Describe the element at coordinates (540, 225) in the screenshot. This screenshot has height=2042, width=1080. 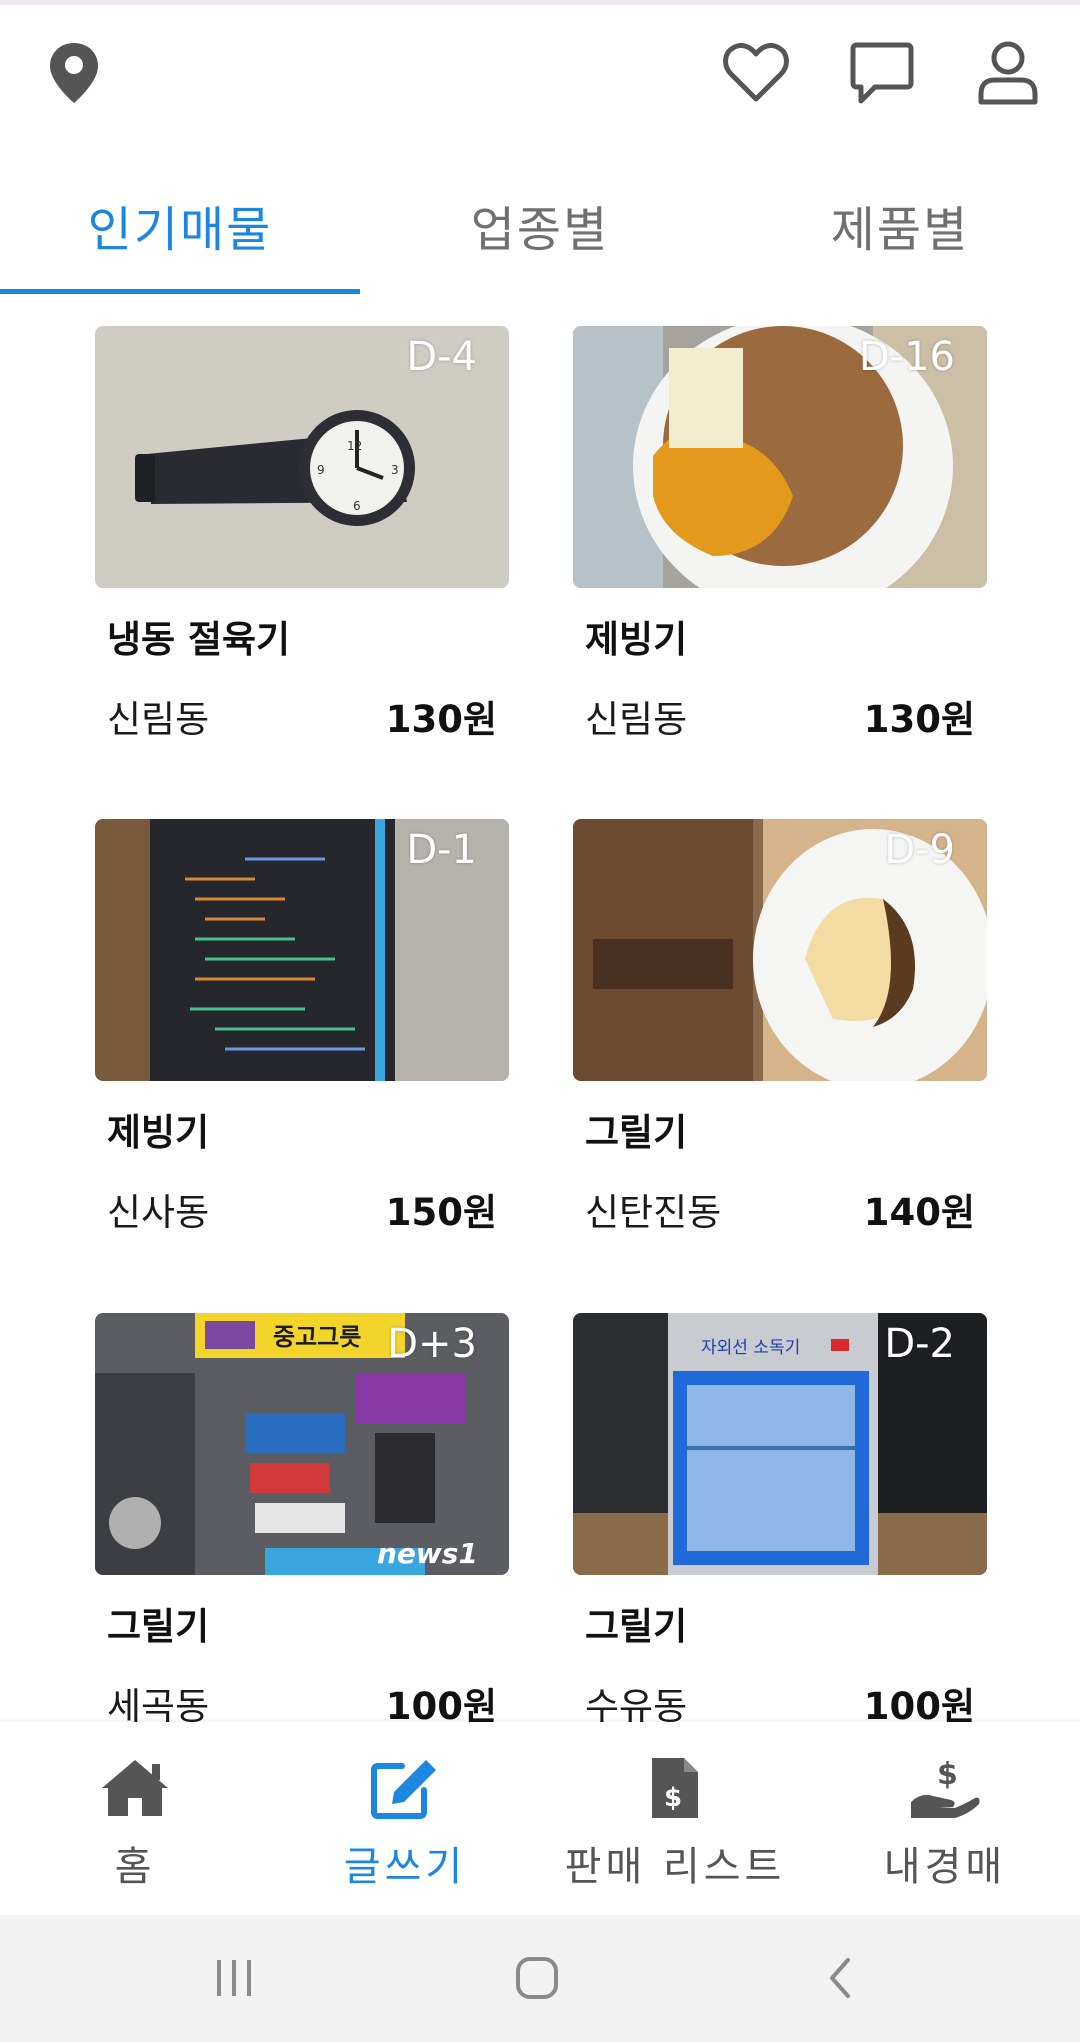
I see `tab-business-type: 업종별` at that location.